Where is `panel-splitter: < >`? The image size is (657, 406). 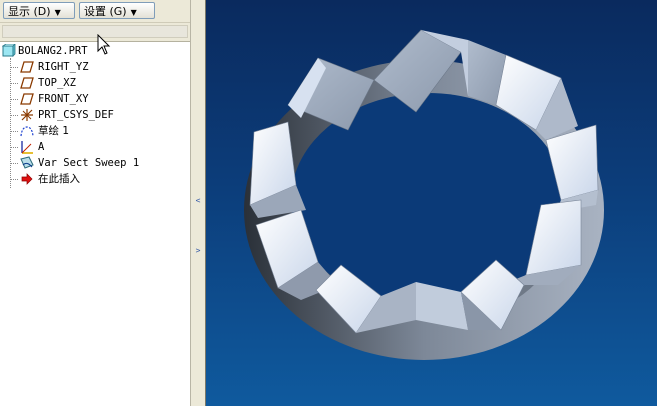 panel-splitter: < > is located at coordinates (198, 203).